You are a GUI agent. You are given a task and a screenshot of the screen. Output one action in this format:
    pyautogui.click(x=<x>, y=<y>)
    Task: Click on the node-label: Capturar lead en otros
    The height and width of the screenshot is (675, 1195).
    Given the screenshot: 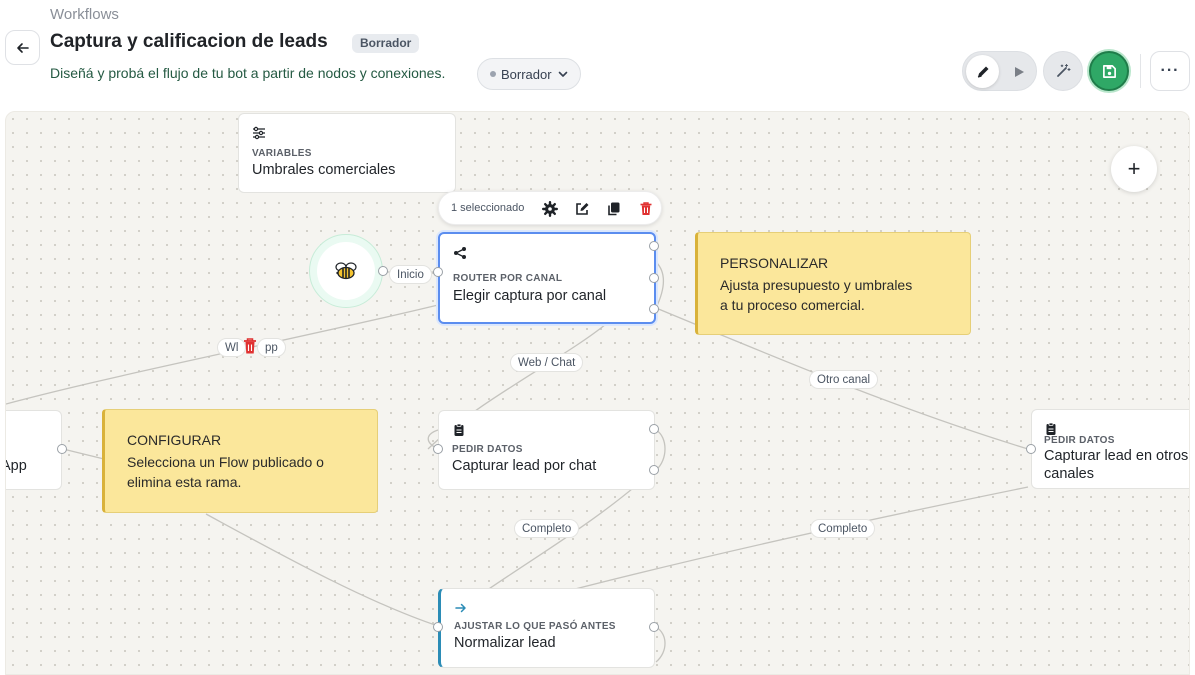 What is the action you would take?
    pyautogui.click(x=1116, y=456)
    